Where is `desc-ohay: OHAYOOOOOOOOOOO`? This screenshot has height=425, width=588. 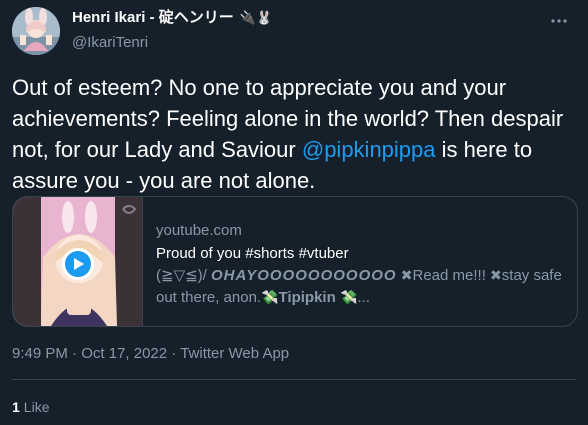
desc-ohay: OHAYOOOOOOOOOOO is located at coordinates (304, 275).